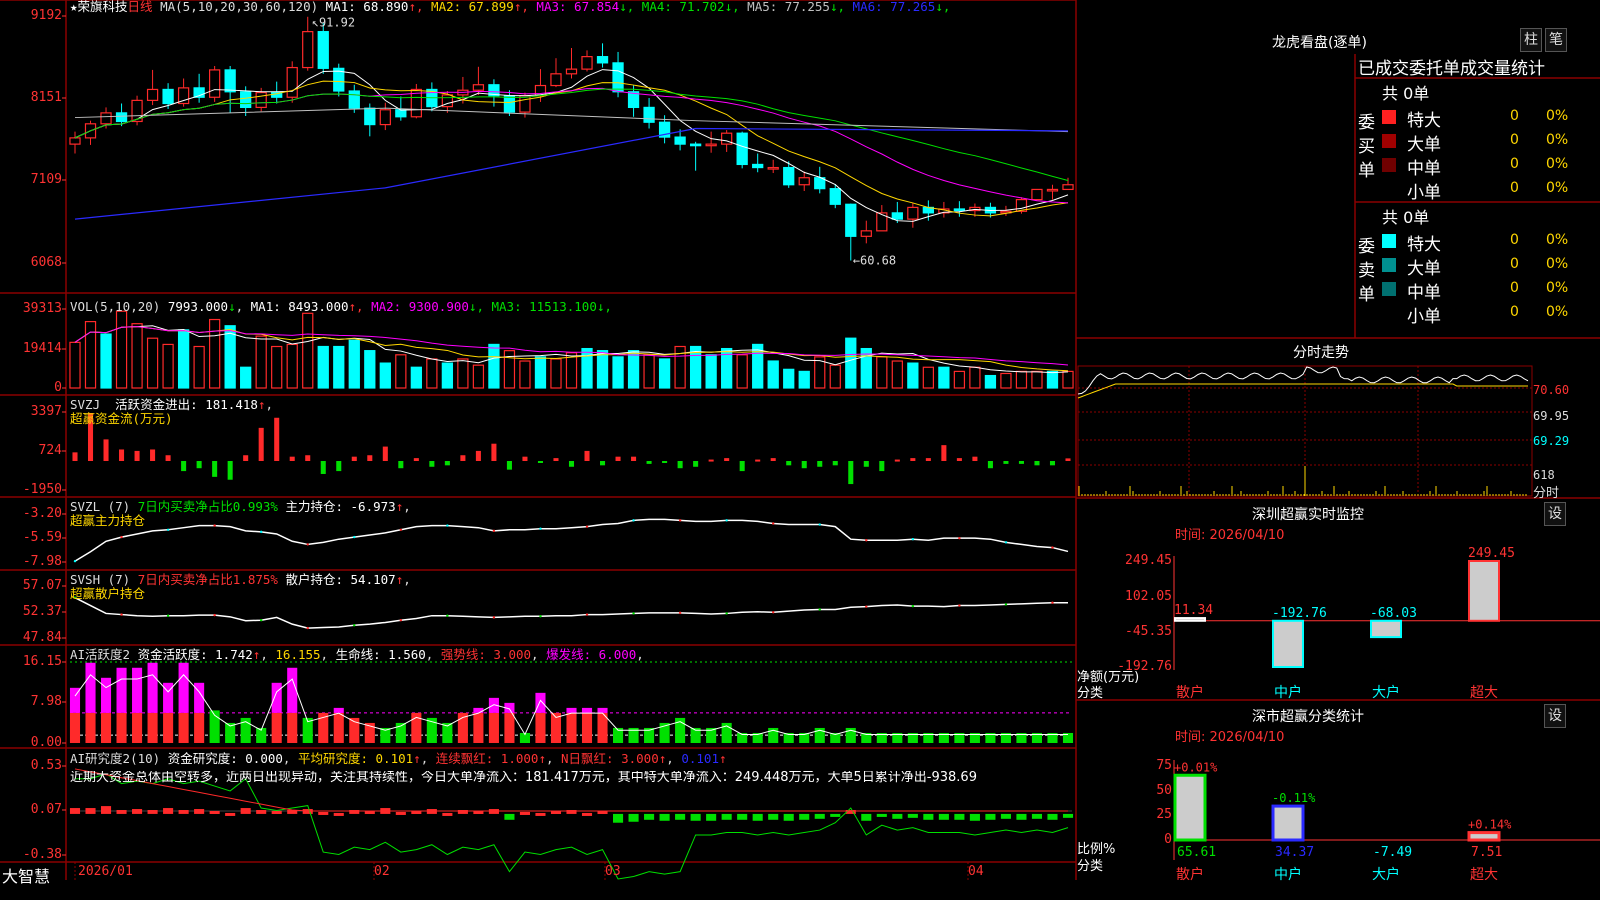 The image size is (1600, 900). I want to click on pen-mode-button: 笔, so click(1556, 40).